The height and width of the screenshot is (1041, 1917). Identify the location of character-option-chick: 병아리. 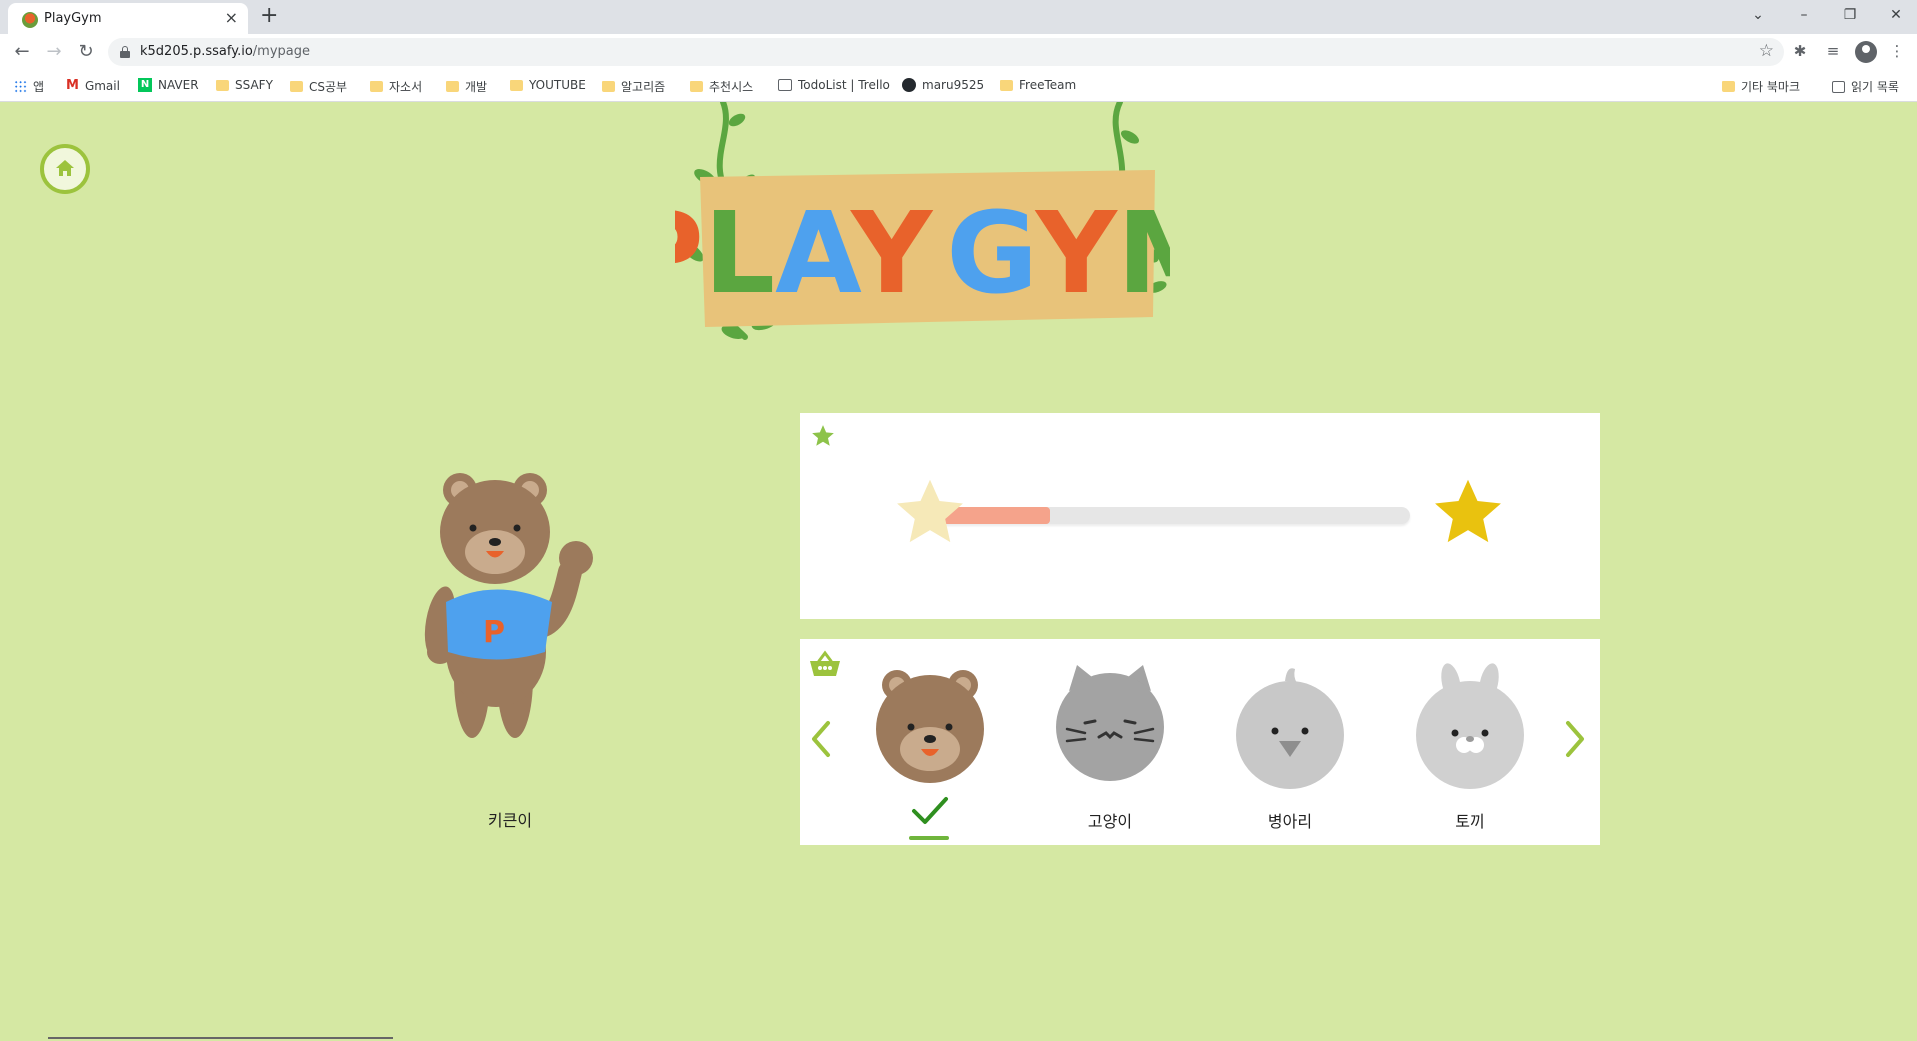
(1290, 746).